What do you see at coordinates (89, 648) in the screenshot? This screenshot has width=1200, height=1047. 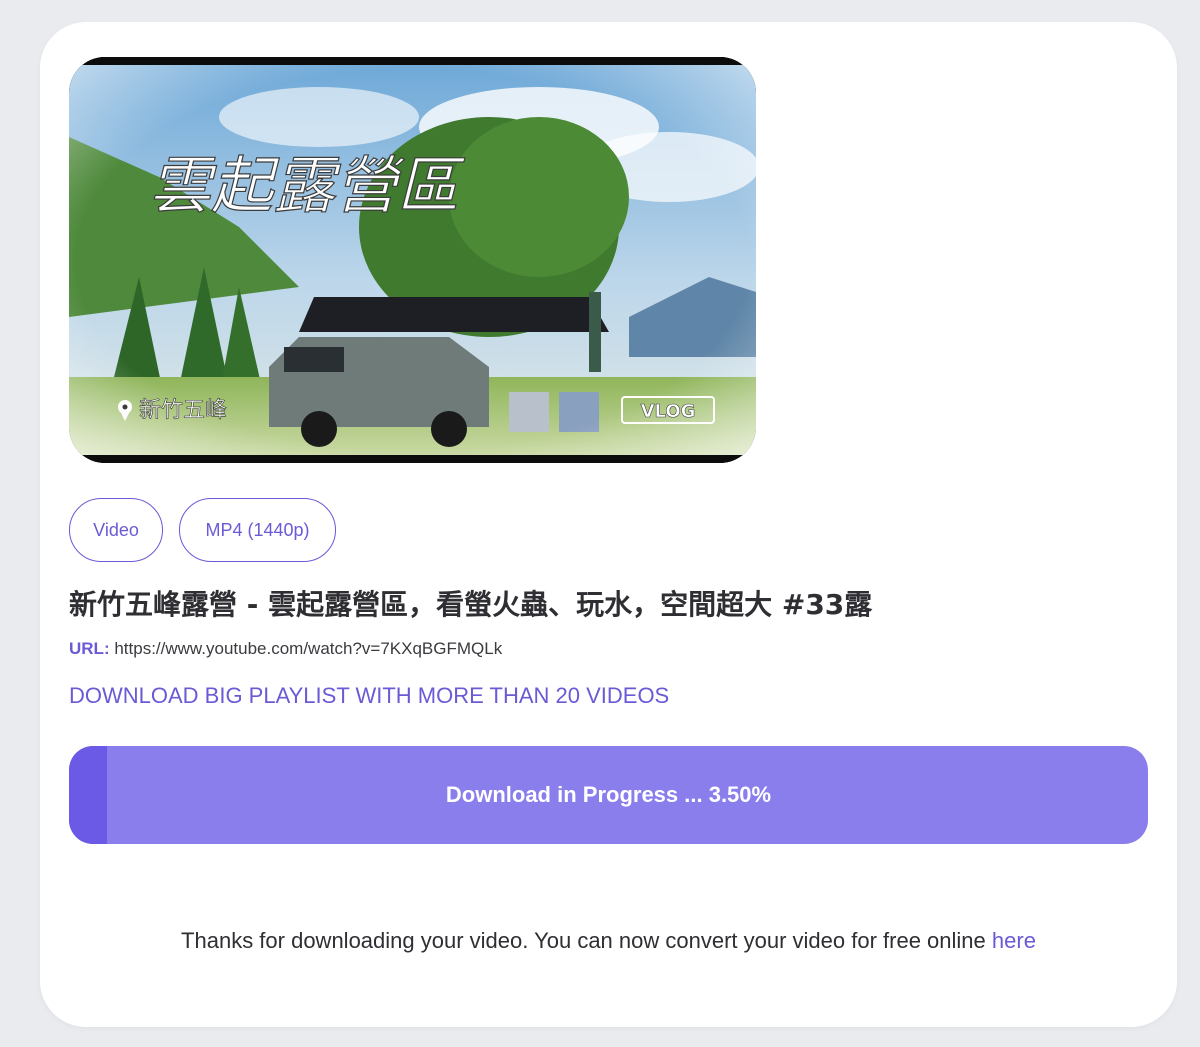 I see `url-label: URL:` at bounding box center [89, 648].